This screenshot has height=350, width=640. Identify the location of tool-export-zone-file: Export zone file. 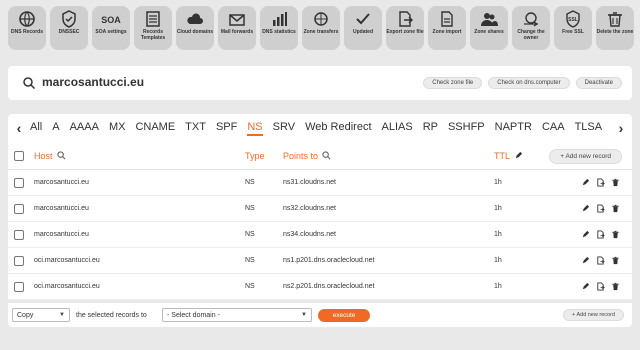
(405, 28).